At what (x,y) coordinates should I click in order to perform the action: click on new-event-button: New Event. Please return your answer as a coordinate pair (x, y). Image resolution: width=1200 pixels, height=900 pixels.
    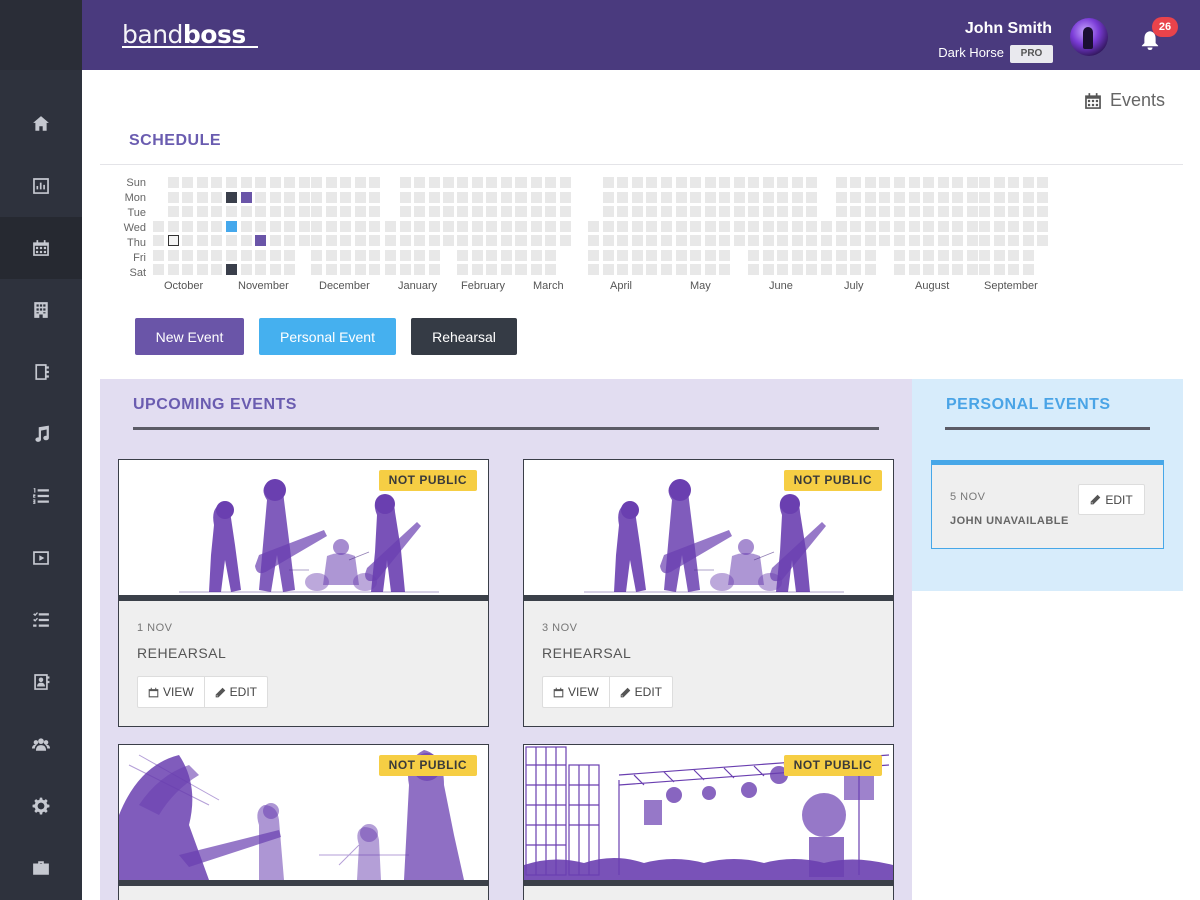
    Looking at the image, I should click on (189, 336).